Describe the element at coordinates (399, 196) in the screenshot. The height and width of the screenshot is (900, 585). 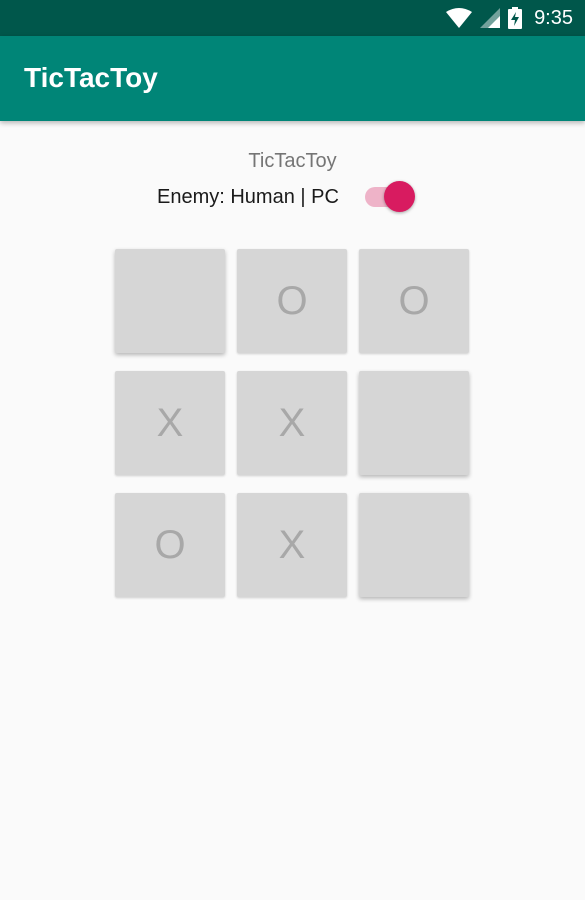
I see `switch-thumb` at that location.